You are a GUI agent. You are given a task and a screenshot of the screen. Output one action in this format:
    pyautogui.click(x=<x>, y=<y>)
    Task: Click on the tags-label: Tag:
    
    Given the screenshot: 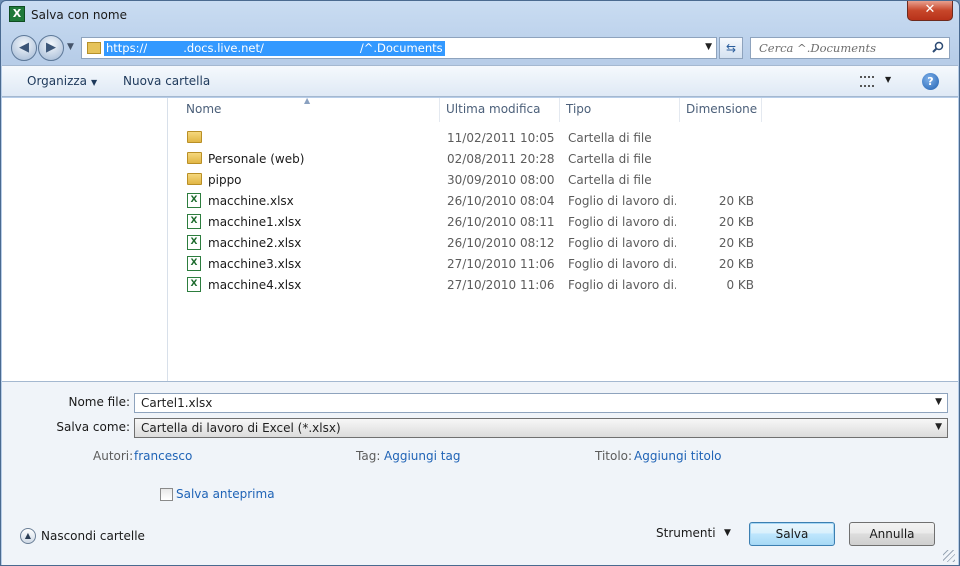 What is the action you would take?
    pyautogui.click(x=368, y=456)
    